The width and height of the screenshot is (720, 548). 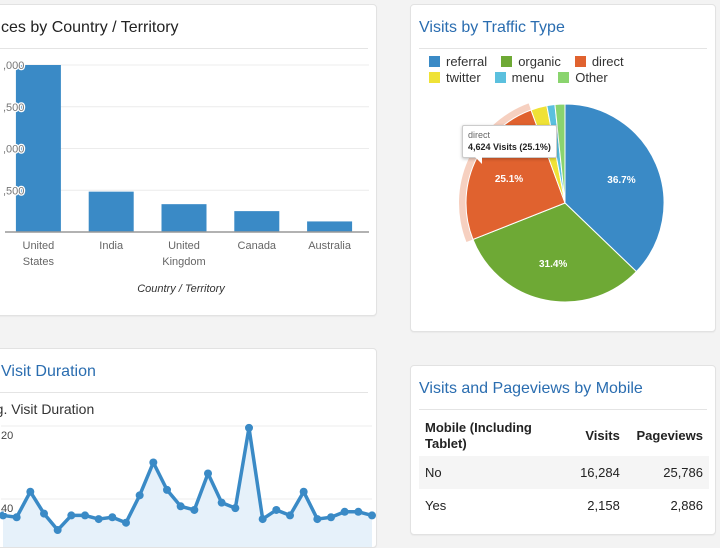 I want to click on x-tick-label: Australia, so click(x=330, y=246).